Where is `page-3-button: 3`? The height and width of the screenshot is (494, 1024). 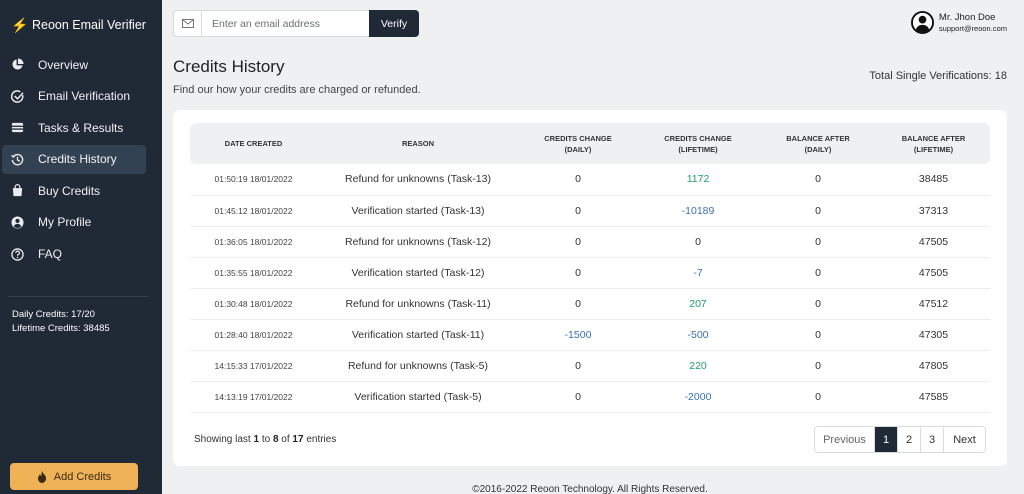
page-3-button: 3 is located at coordinates (932, 439).